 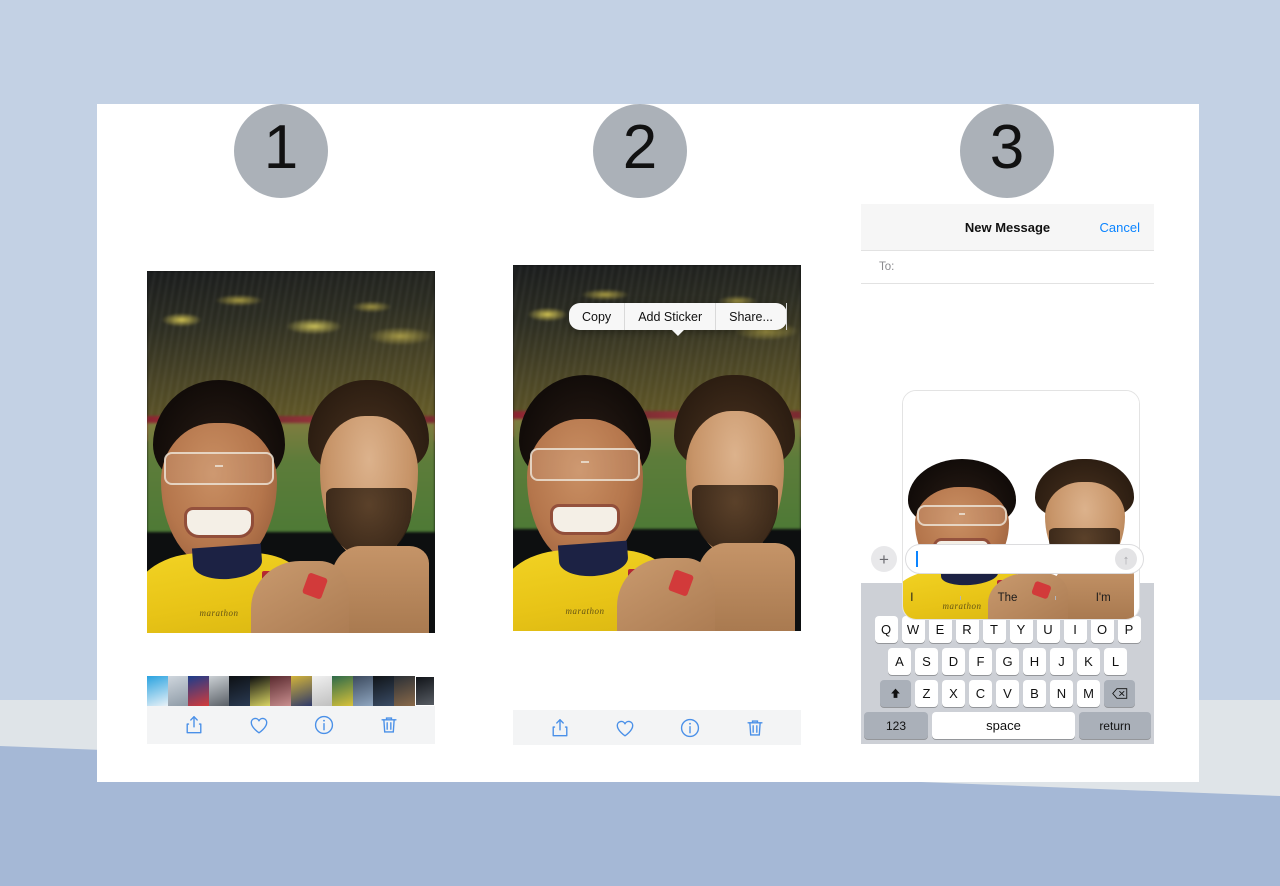 I want to click on step-badge-3: 3, so click(x=1007, y=151).